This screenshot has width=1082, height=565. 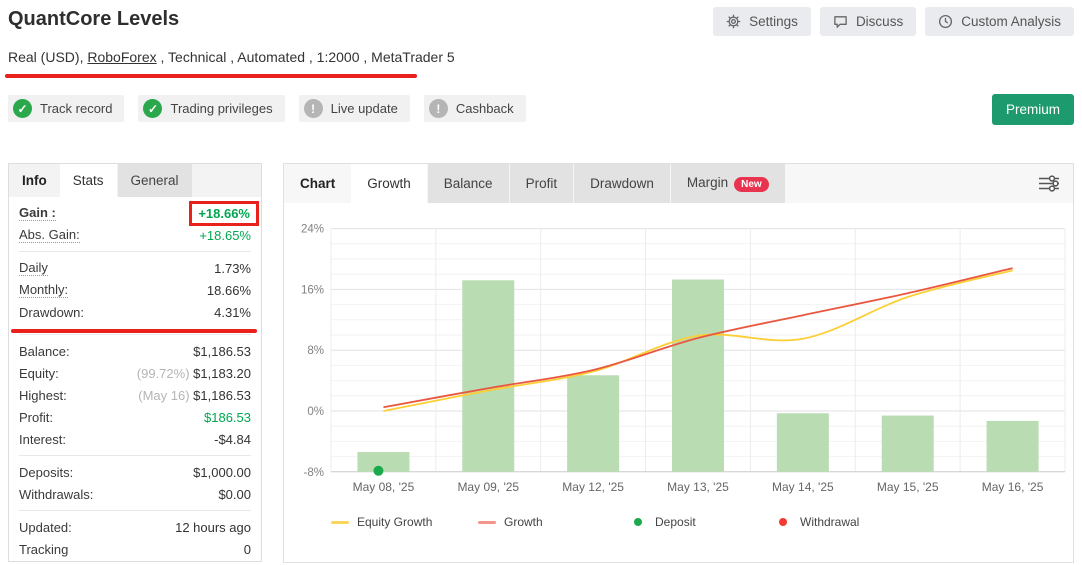 What do you see at coordinates (45, 527) in the screenshot?
I see `stat-label: Updated:` at bounding box center [45, 527].